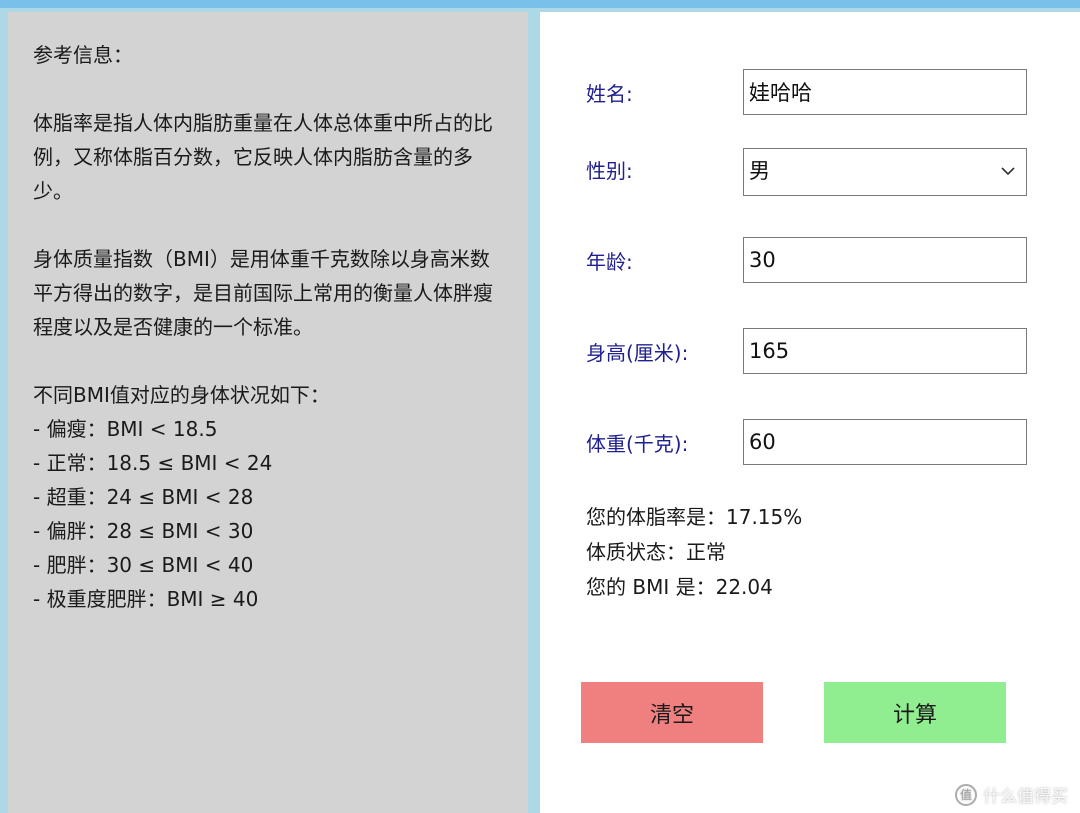 This screenshot has width=1080, height=813. Describe the element at coordinates (181, 395) in the screenshot. I see `bmi-list-title: 不同BMI值对应的身体状况如下：` at that location.